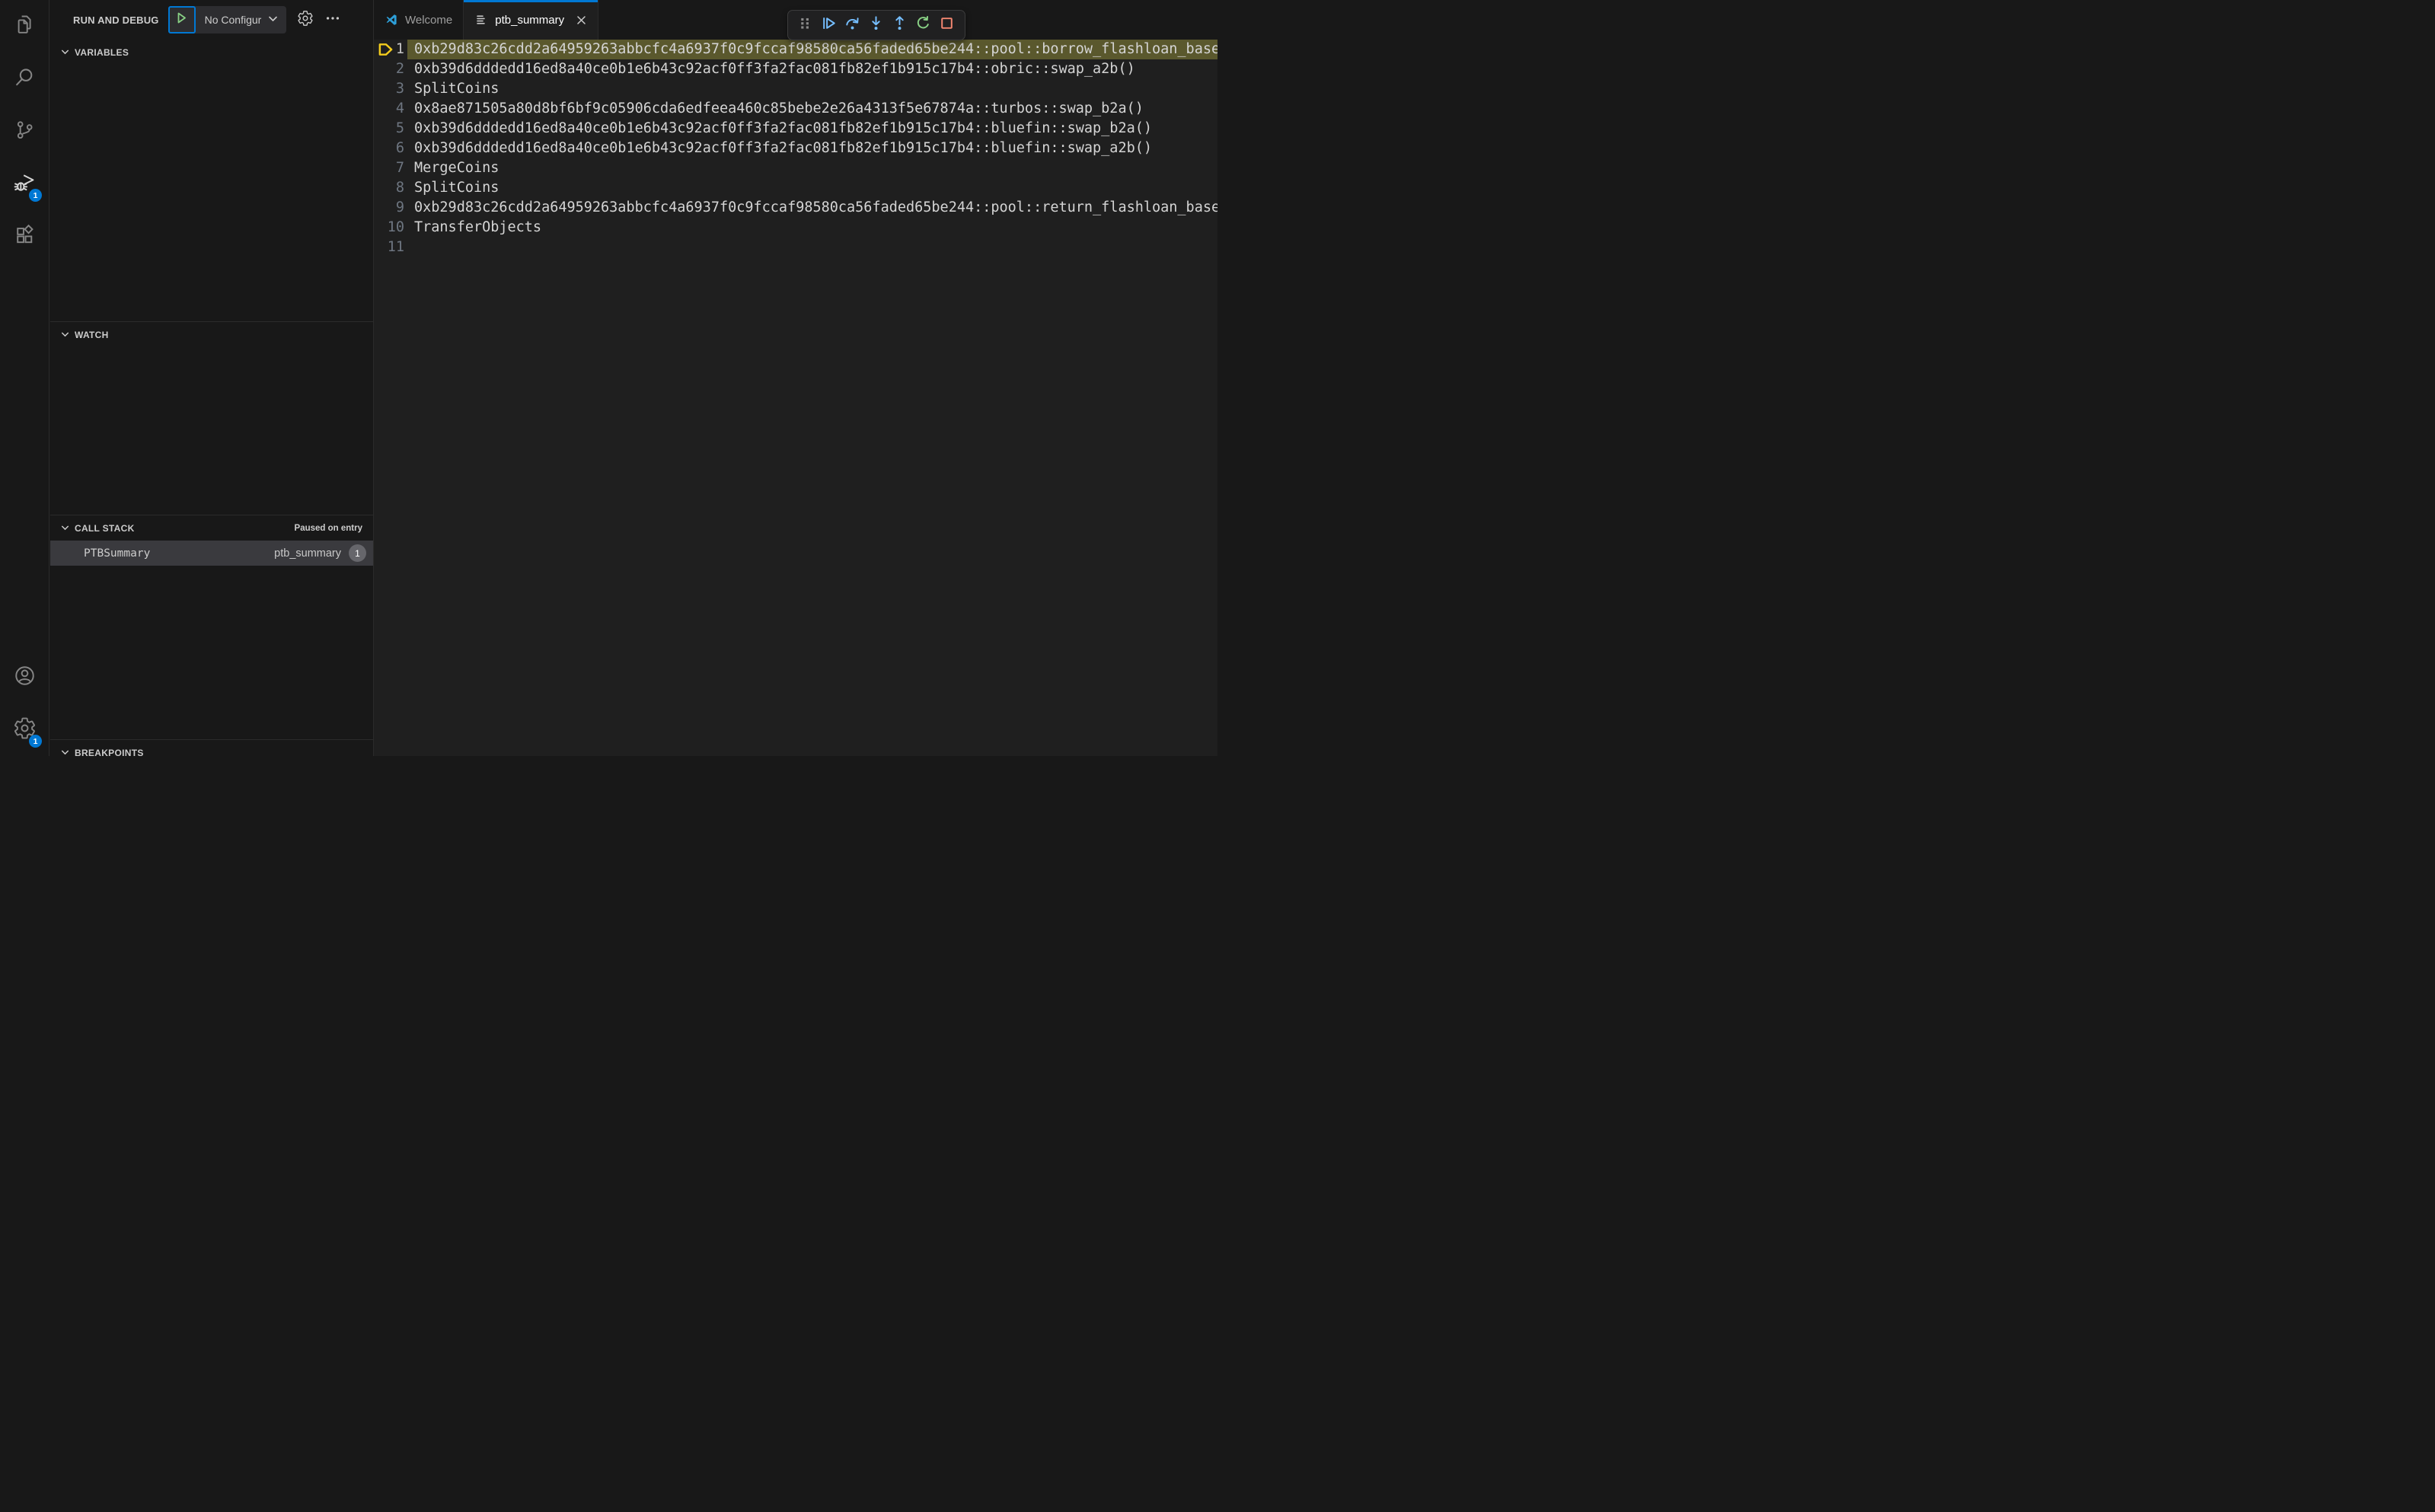 This screenshot has height=1512, width=2435. Describe the element at coordinates (481, 20) in the screenshot. I see `text-file-icon` at that location.